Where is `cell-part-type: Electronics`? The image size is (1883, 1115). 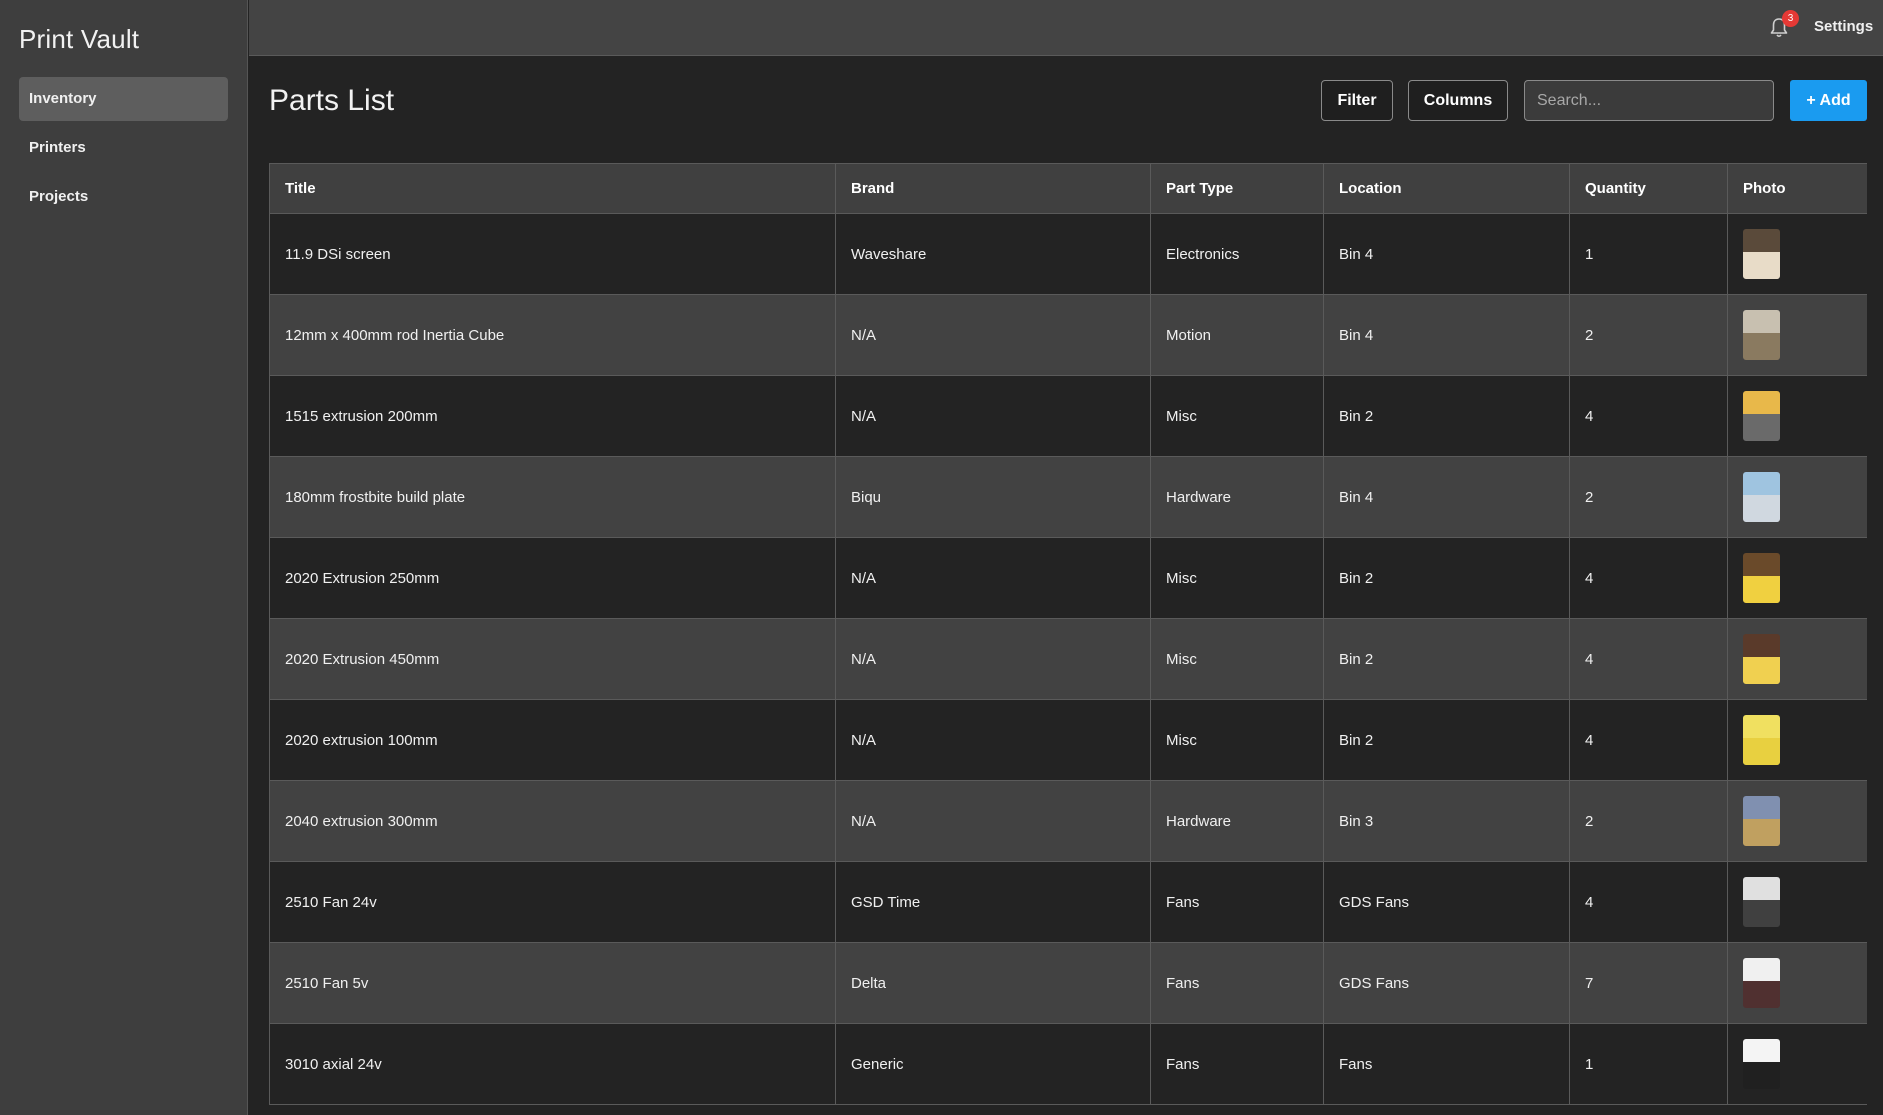 cell-part-type: Electronics is located at coordinates (1237, 254).